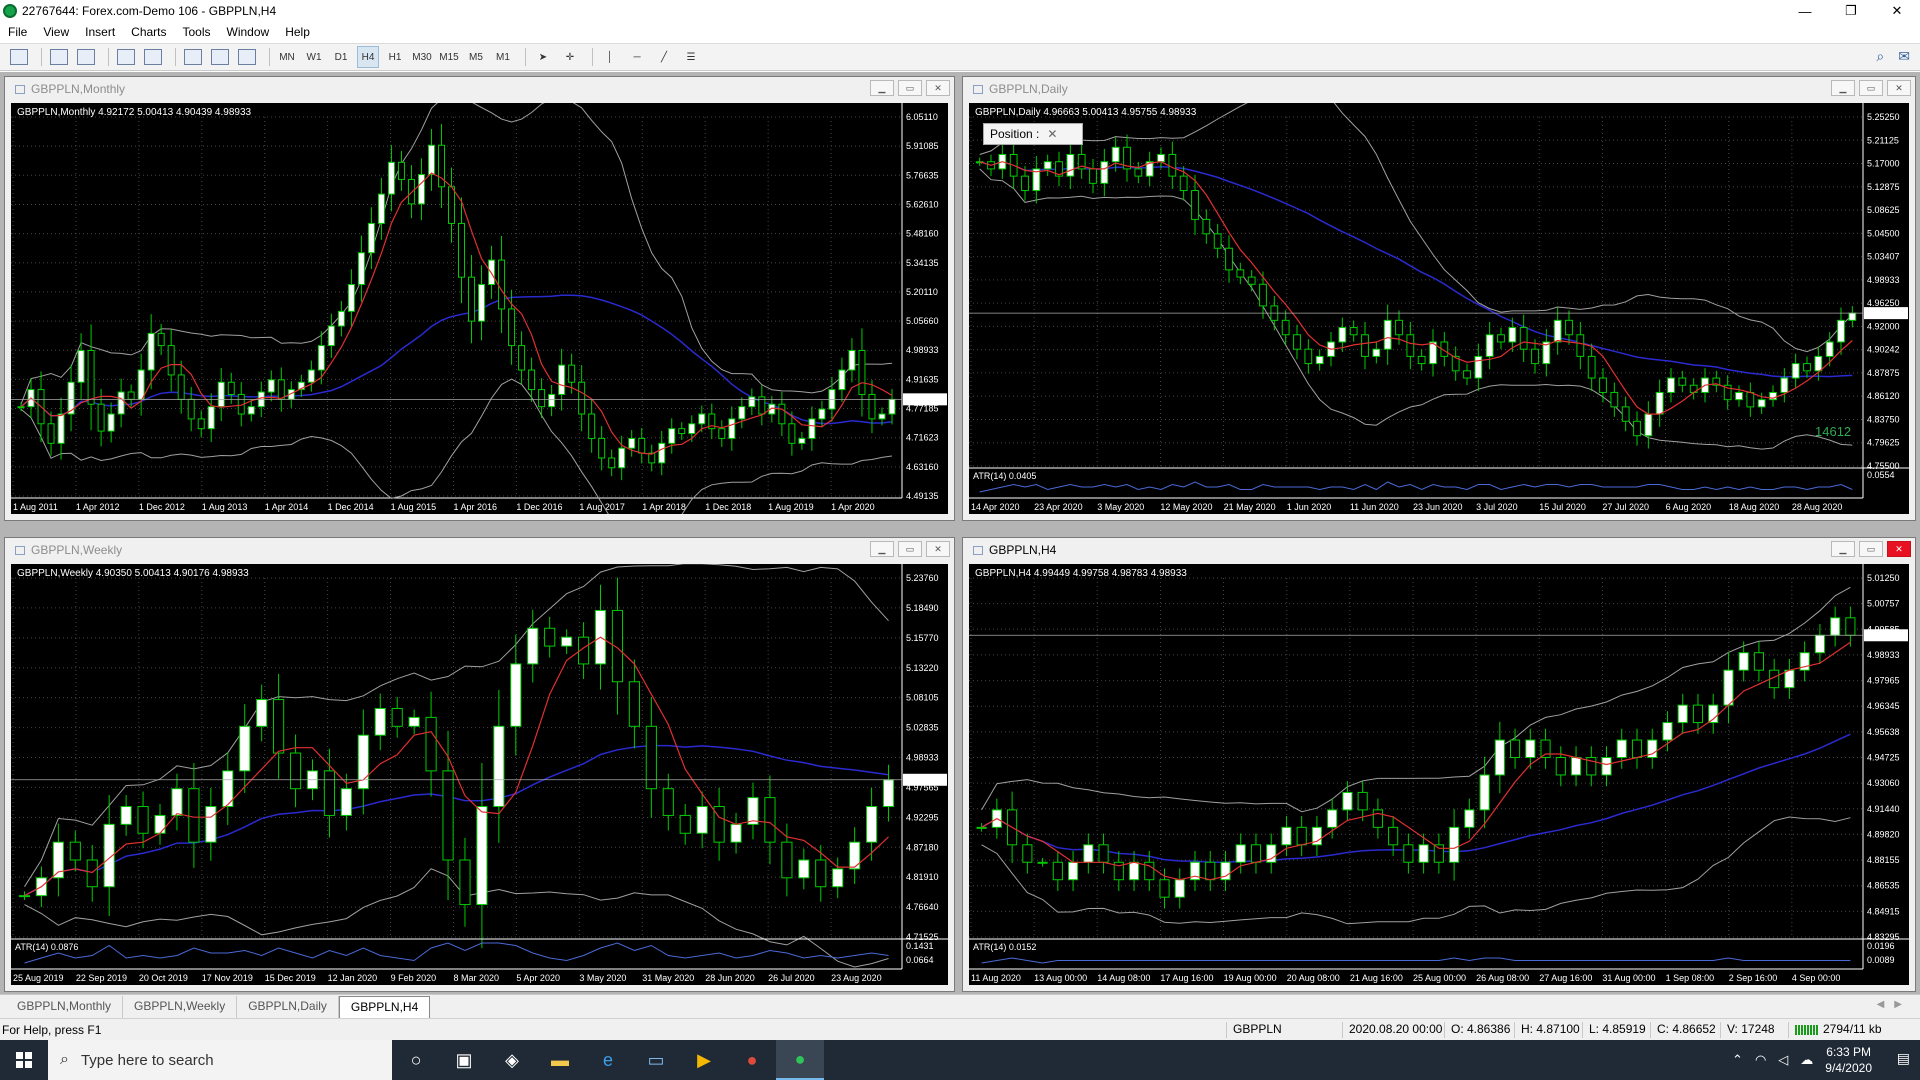 Image resolution: width=1920 pixels, height=1080 pixels. Describe the element at coordinates (610, 57) in the screenshot. I see `vertical-line-tool-button: │` at that location.